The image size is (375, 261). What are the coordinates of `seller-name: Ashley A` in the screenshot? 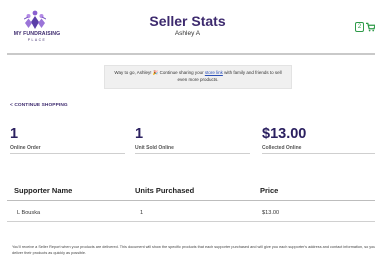 It's located at (187, 33).